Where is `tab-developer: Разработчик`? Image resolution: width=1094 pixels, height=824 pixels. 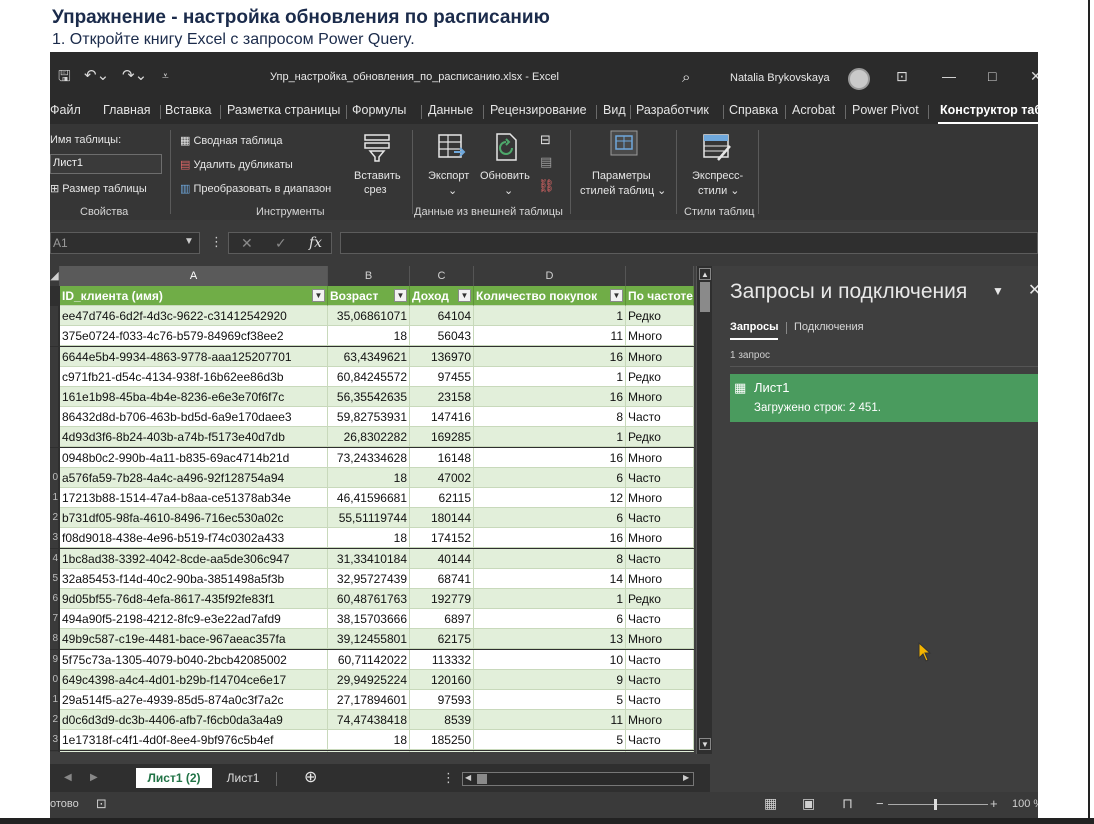
tab-developer: Разработчик is located at coordinates (672, 110).